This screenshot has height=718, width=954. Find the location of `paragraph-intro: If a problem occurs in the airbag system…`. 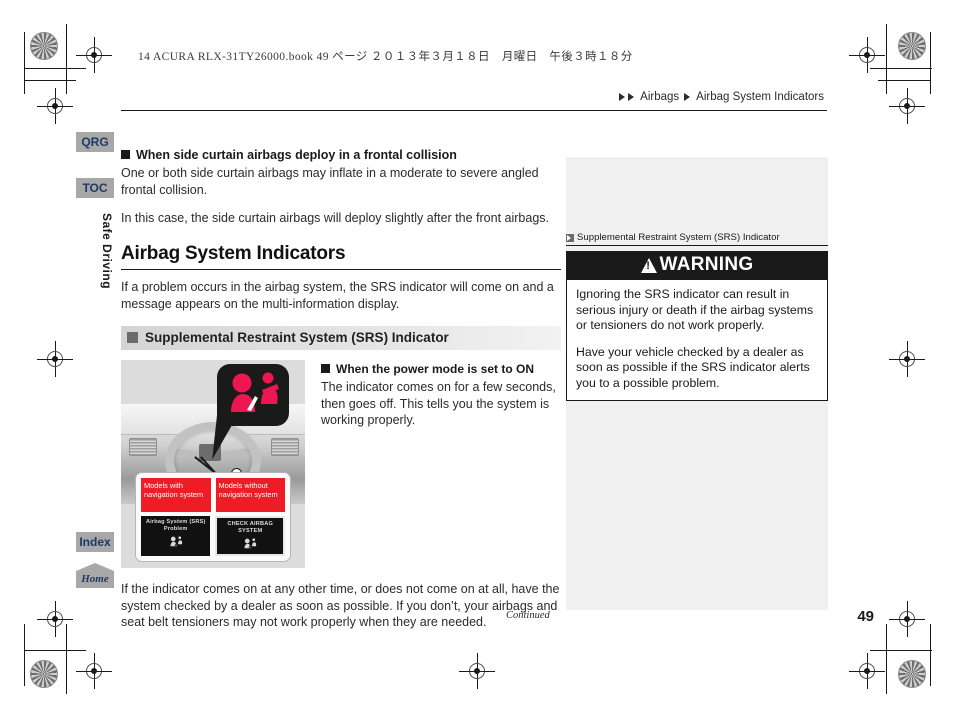

paragraph-intro: If a problem occurs in the airbag system… is located at coordinates (337, 295).